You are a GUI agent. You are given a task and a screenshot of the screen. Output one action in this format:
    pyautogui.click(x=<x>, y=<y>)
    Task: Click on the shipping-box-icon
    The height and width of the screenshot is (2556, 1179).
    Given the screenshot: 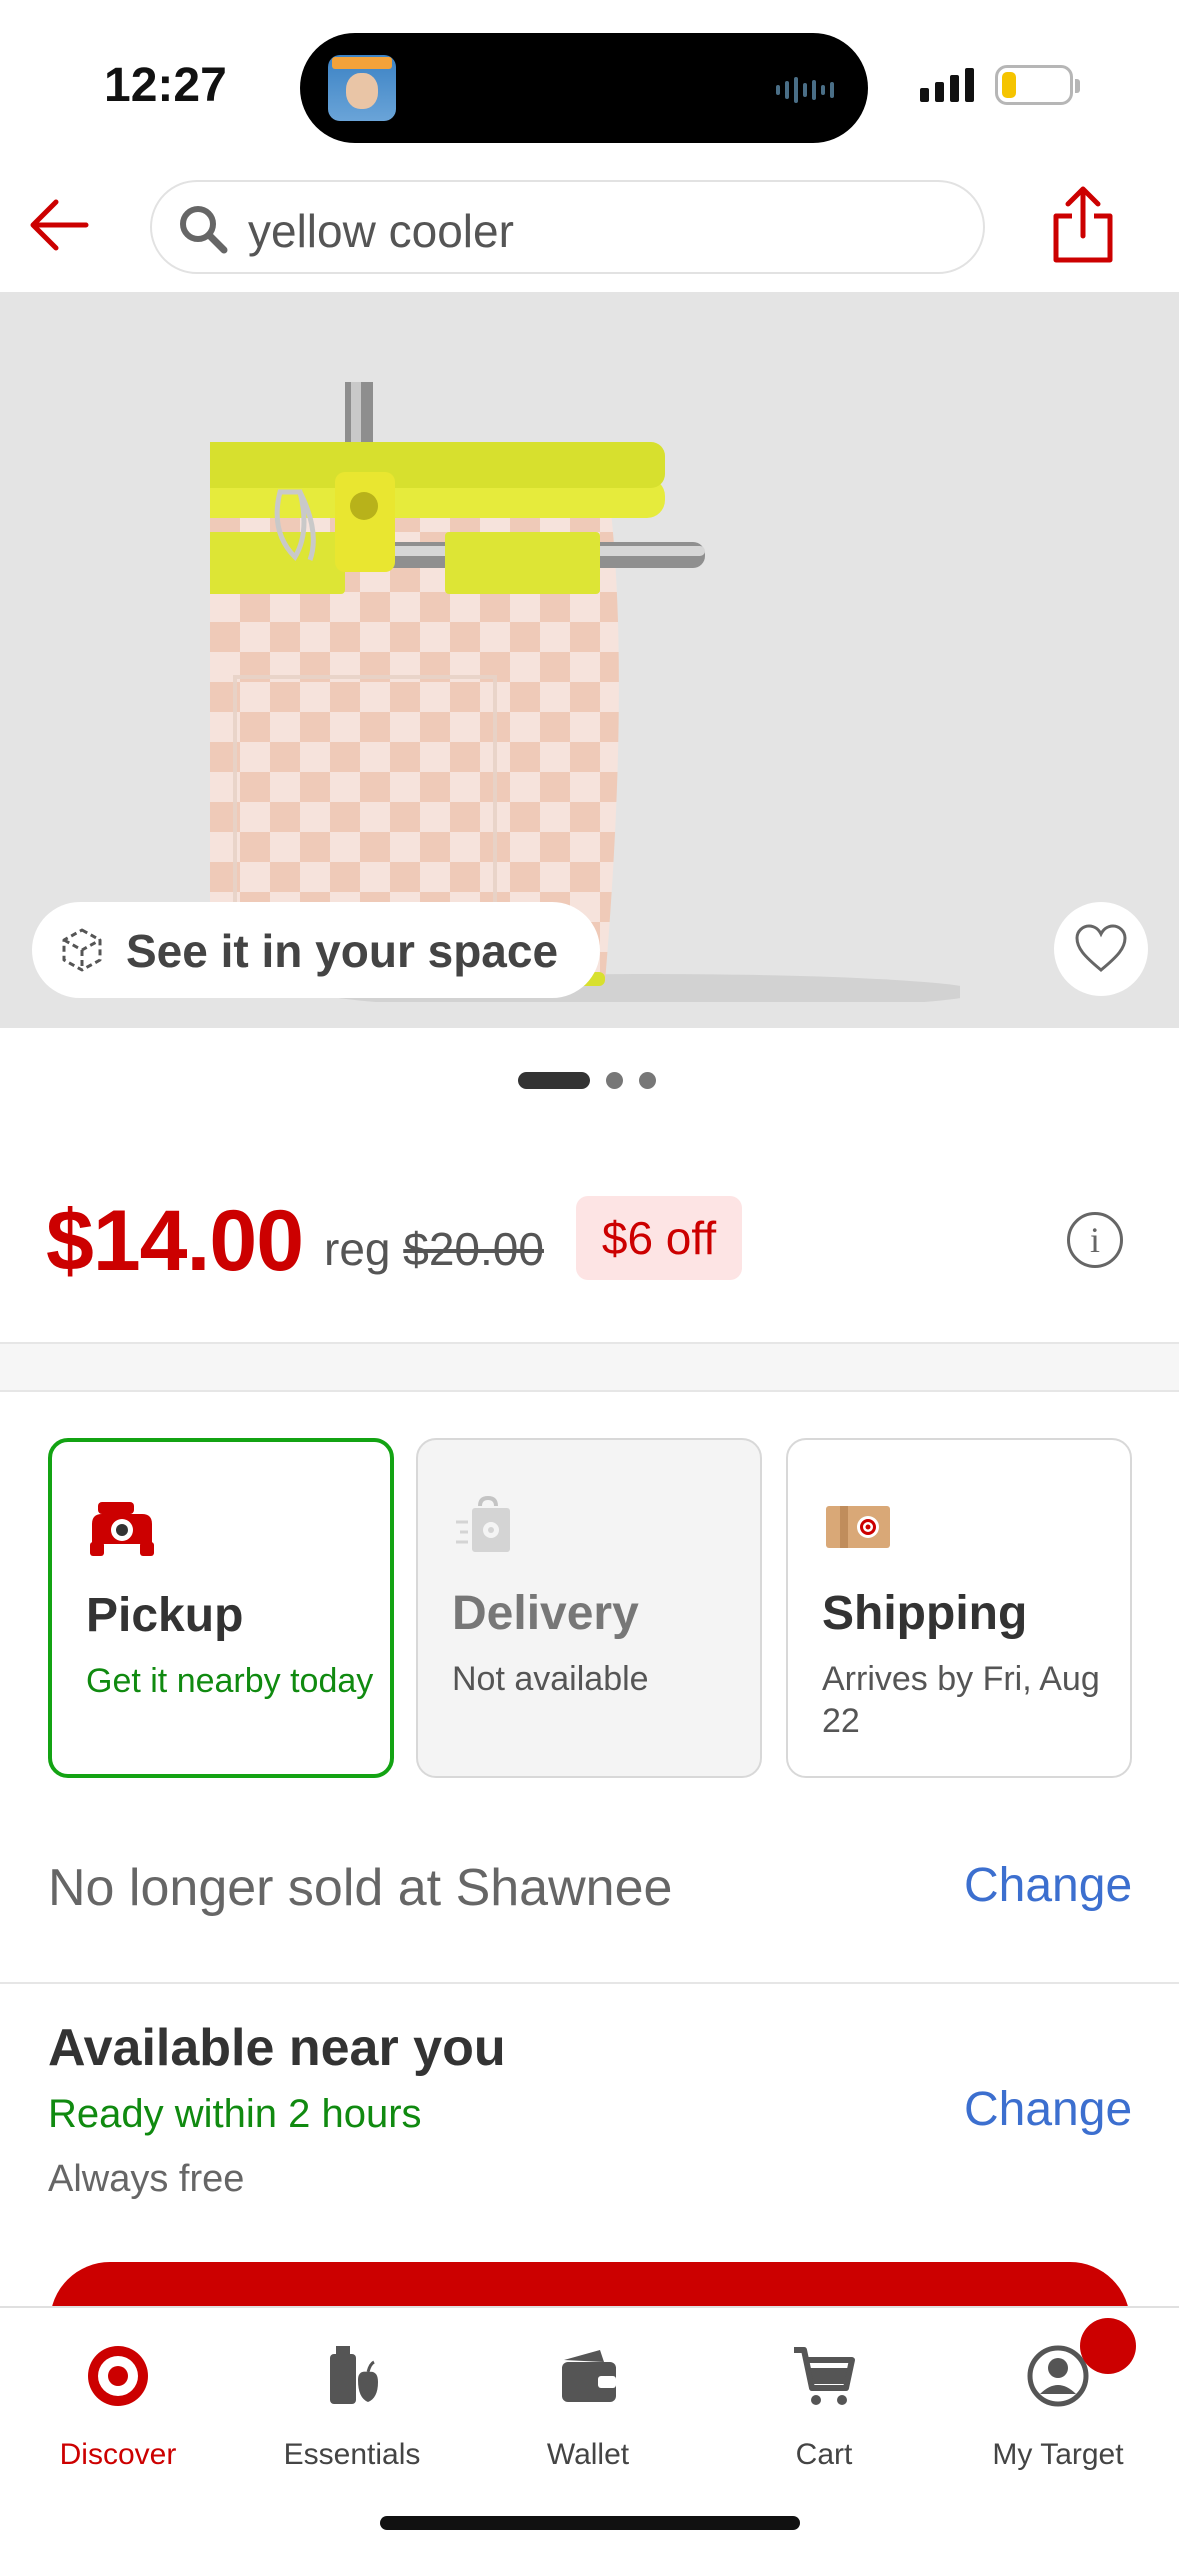 What is the action you would take?
    pyautogui.click(x=858, y=1527)
    